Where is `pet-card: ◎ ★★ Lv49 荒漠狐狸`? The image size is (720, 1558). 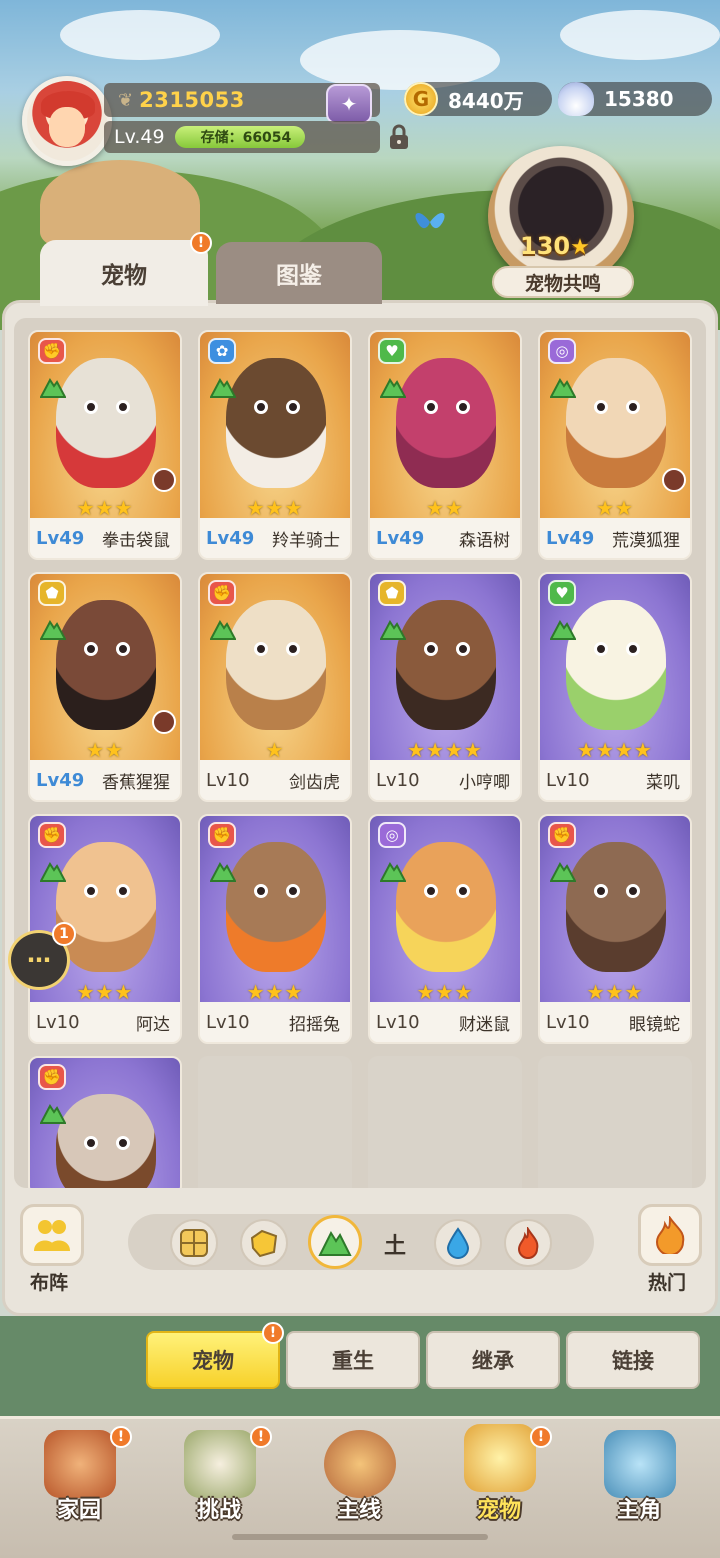 pet-card: ◎ ★★ Lv49 荒漠狐狸 is located at coordinates (615, 445).